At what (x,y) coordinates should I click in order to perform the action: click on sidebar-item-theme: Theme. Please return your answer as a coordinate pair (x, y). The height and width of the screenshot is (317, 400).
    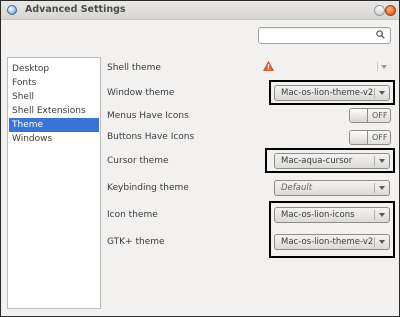
    Looking at the image, I should click on (54, 125).